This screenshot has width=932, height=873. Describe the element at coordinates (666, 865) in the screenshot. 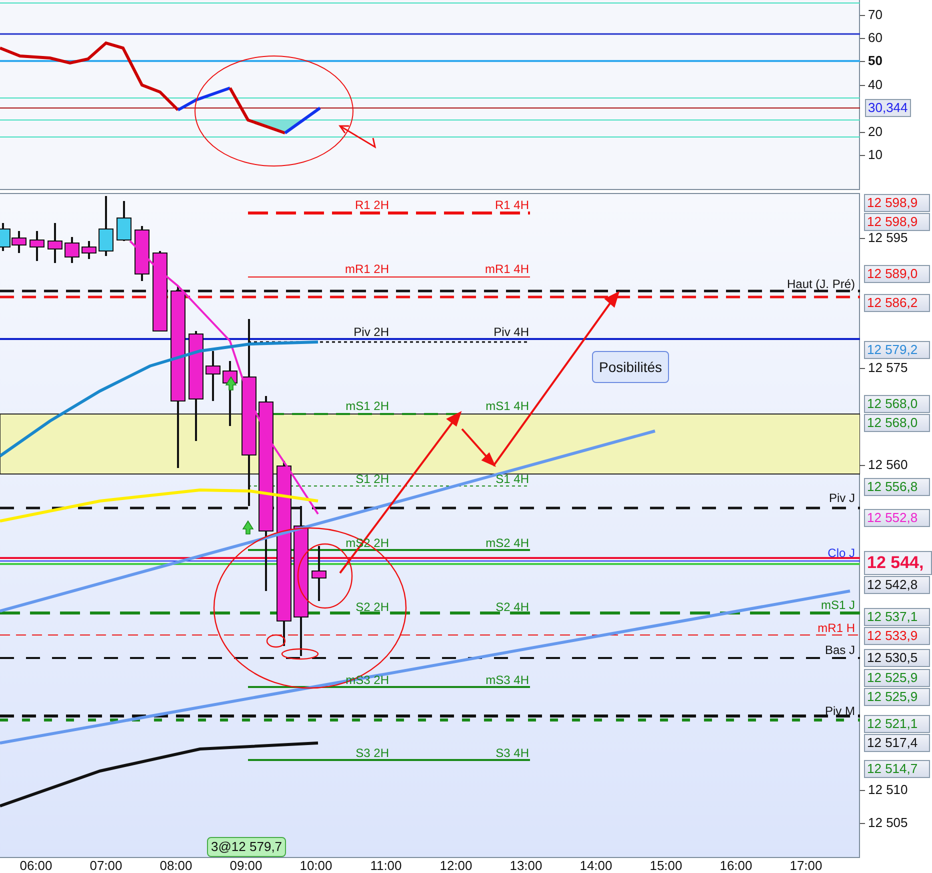

I see `time-axis-label: 15:00` at that location.